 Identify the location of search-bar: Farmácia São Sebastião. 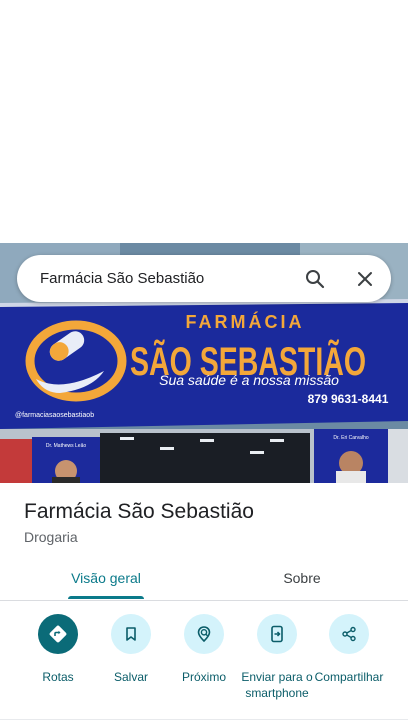
(204, 278).